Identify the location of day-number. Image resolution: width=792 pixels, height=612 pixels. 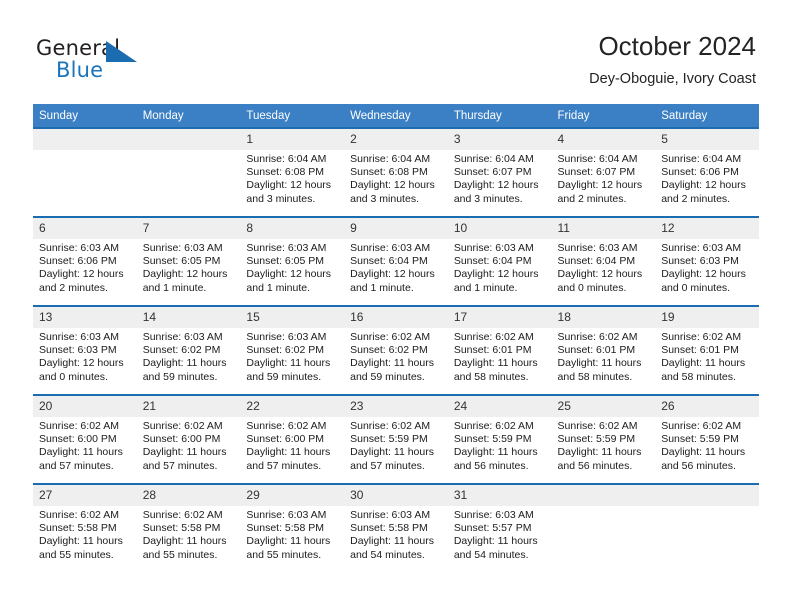
(707, 495).